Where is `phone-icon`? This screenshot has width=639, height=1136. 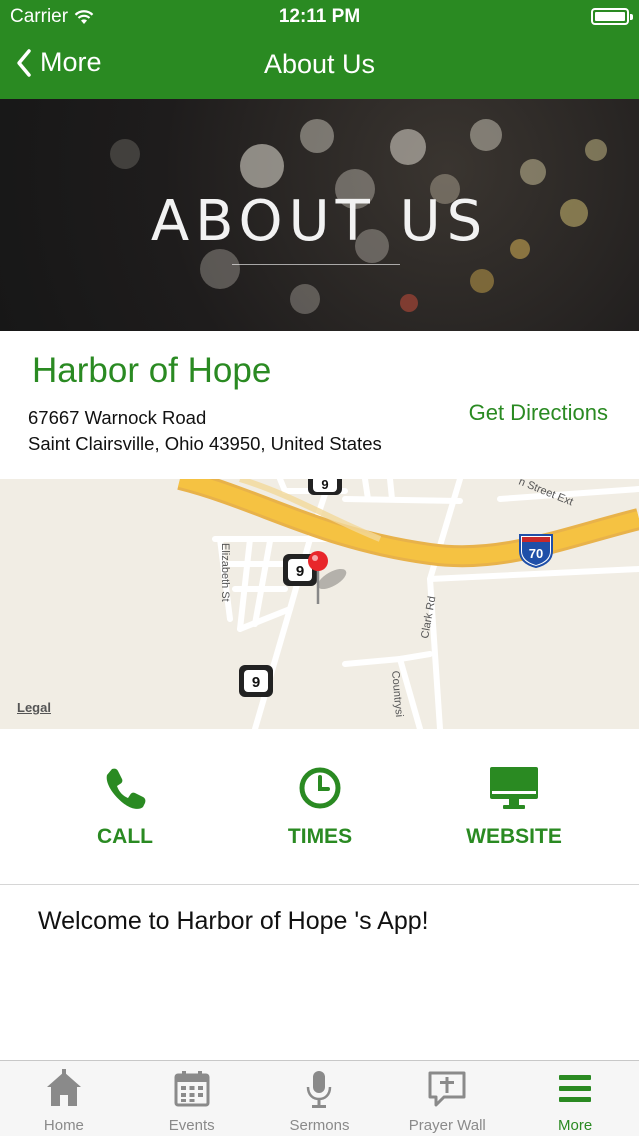 phone-icon is located at coordinates (126, 788).